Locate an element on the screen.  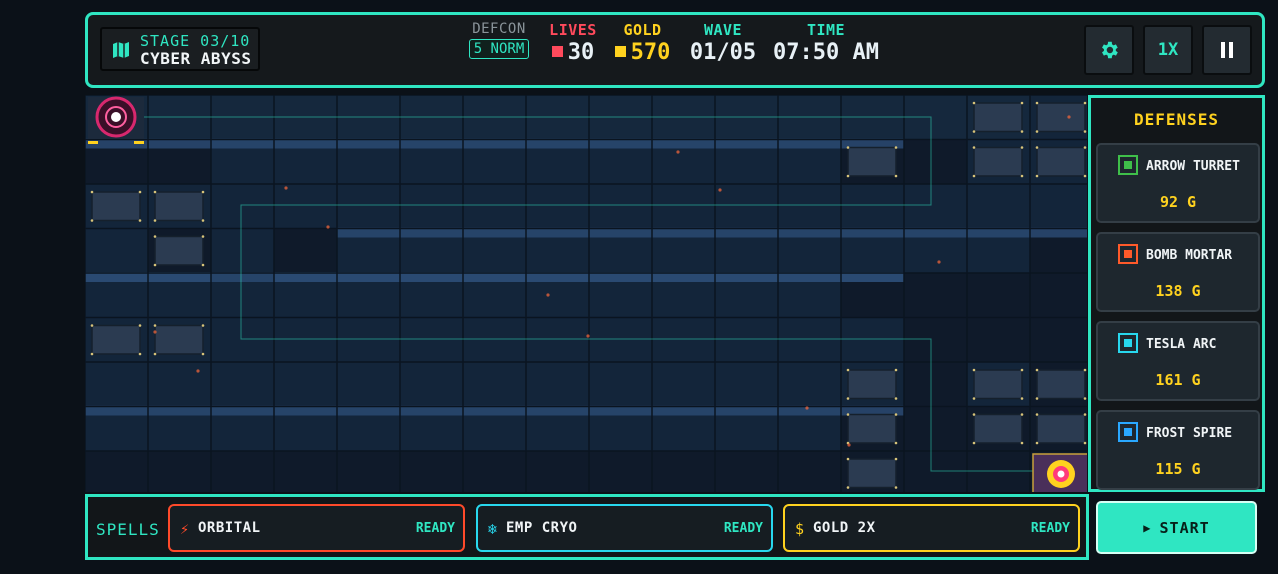
defense-card-tesla-arc: TESLA ARC 161 G is located at coordinates (1178, 361).